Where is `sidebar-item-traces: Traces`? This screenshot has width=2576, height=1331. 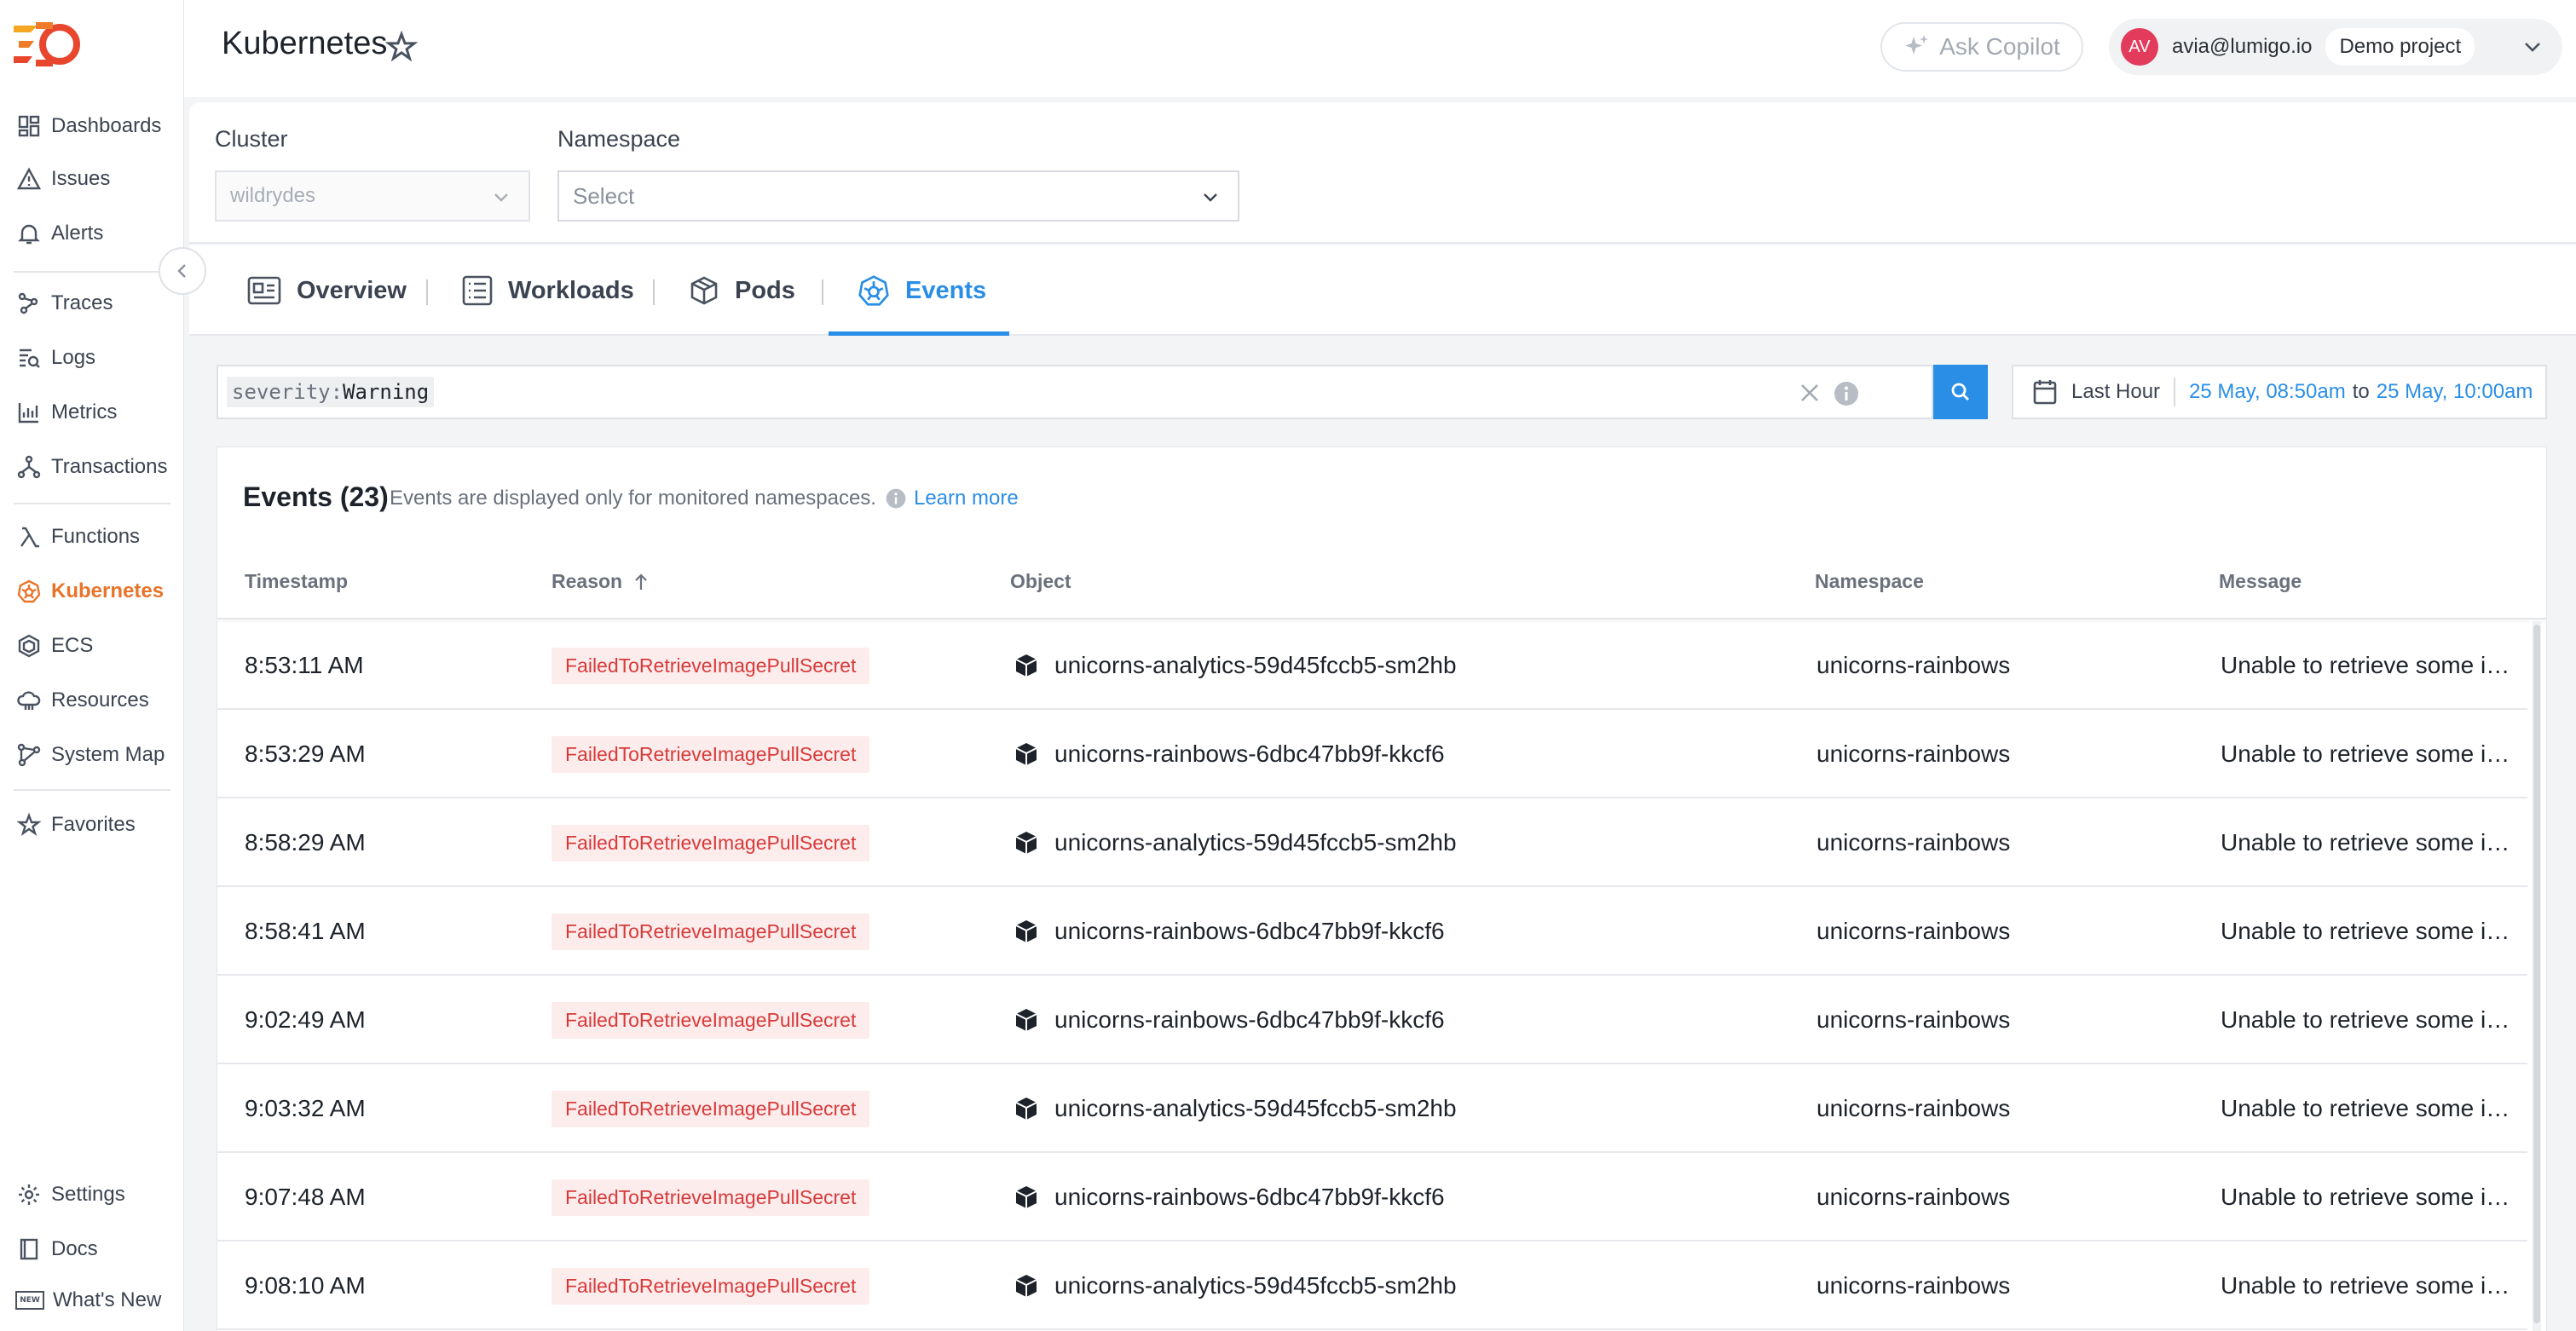 sidebar-item-traces: Traces is located at coordinates (92, 303).